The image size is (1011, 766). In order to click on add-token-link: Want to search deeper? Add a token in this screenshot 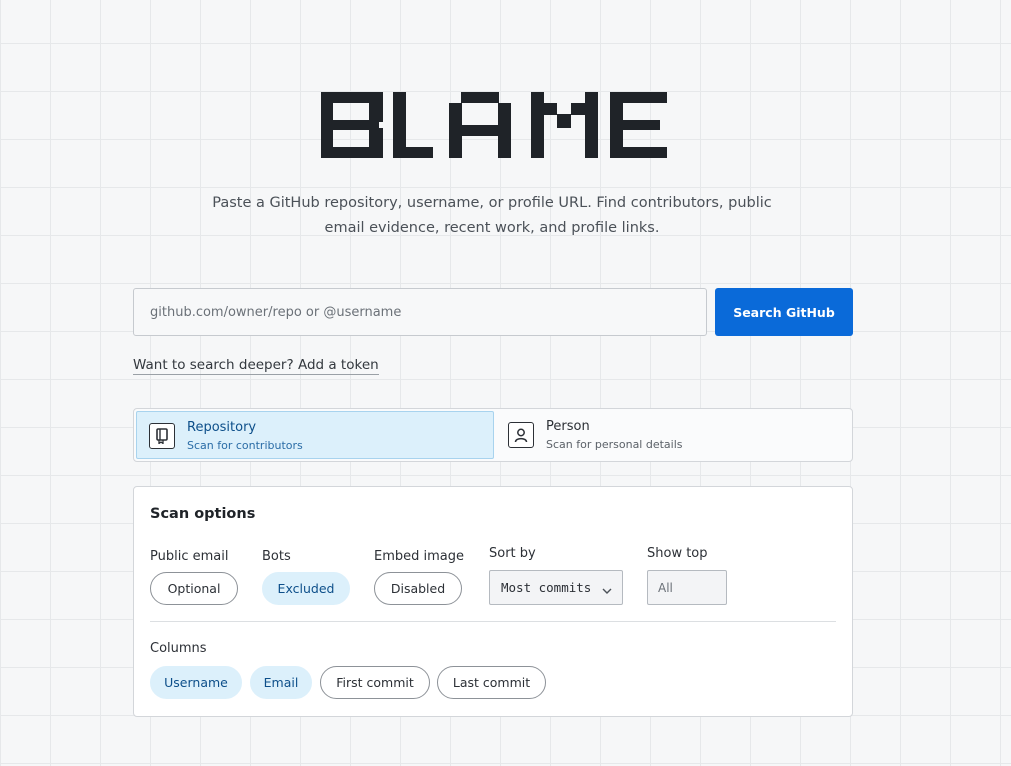, I will do `click(256, 366)`.